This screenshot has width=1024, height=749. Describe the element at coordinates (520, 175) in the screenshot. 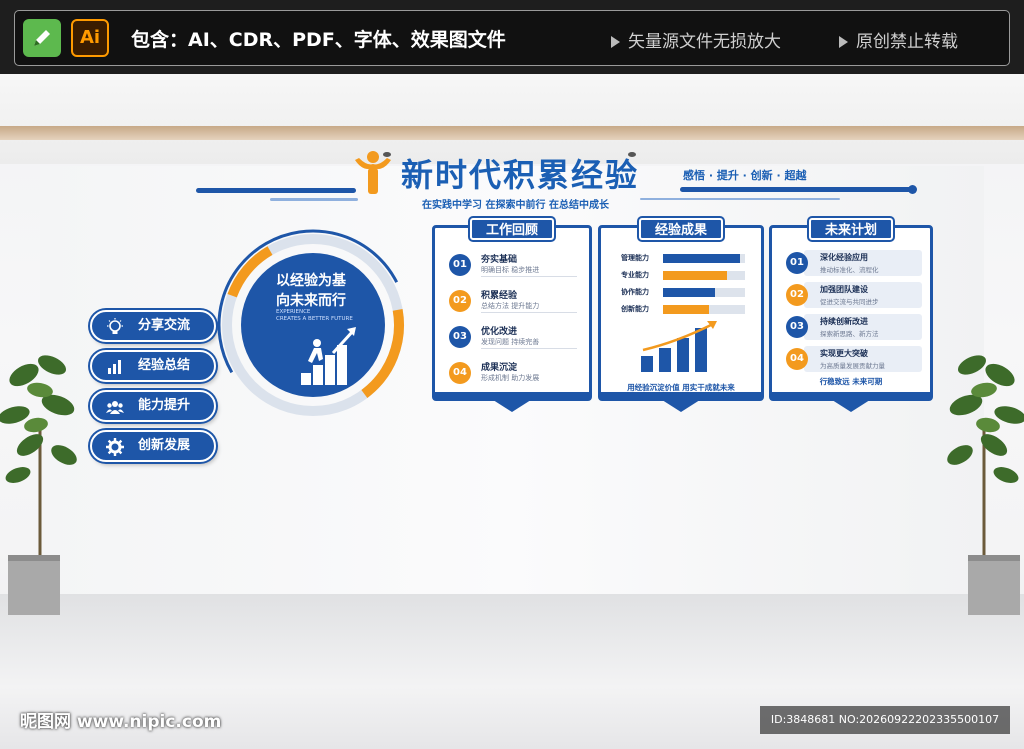

I see `main-title: 新时代积累经验` at that location.